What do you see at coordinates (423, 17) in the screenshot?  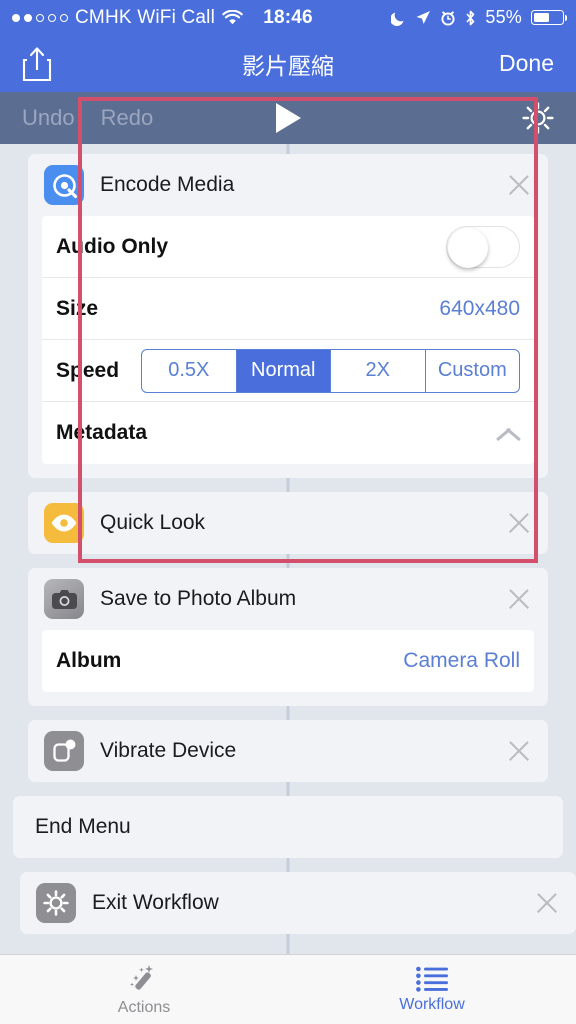 I see `location-arrow-icon` at bounding box center [423, 17].